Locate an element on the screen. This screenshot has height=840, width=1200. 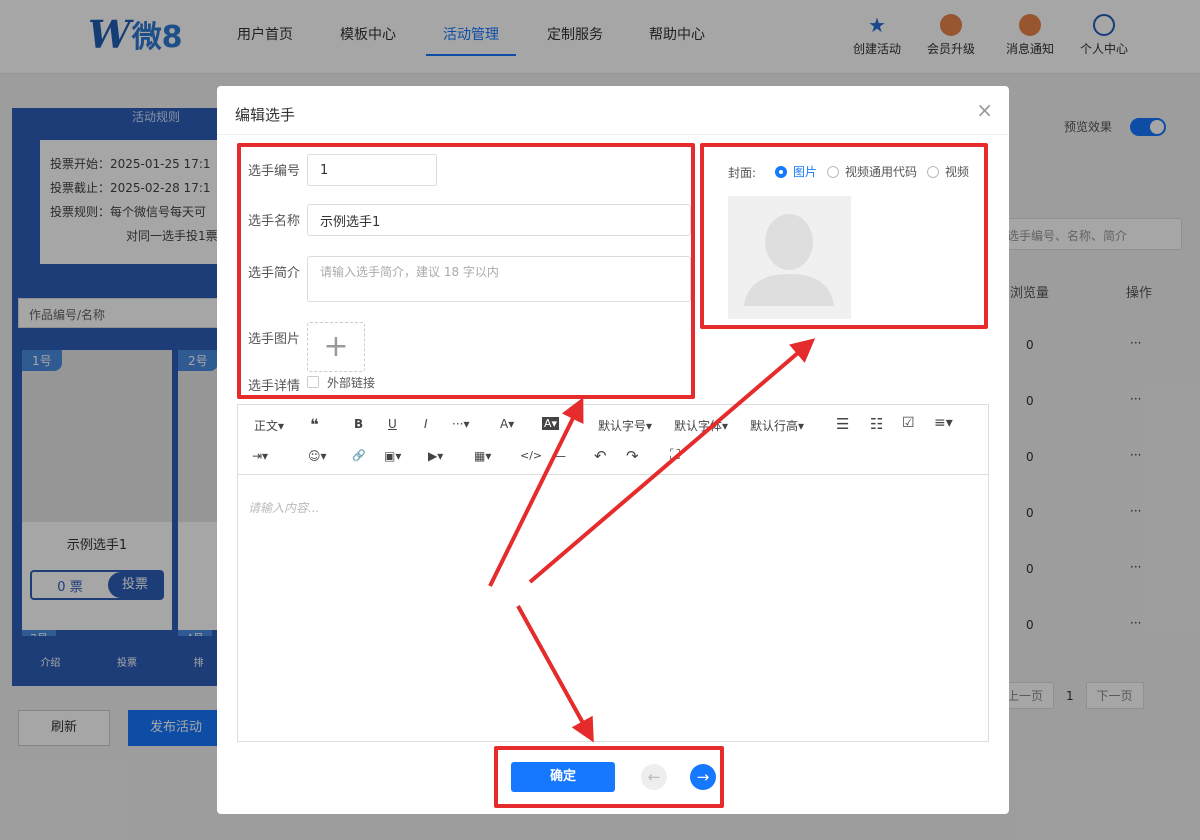
arrow-to-buttons is located at coordinates (555, 674).